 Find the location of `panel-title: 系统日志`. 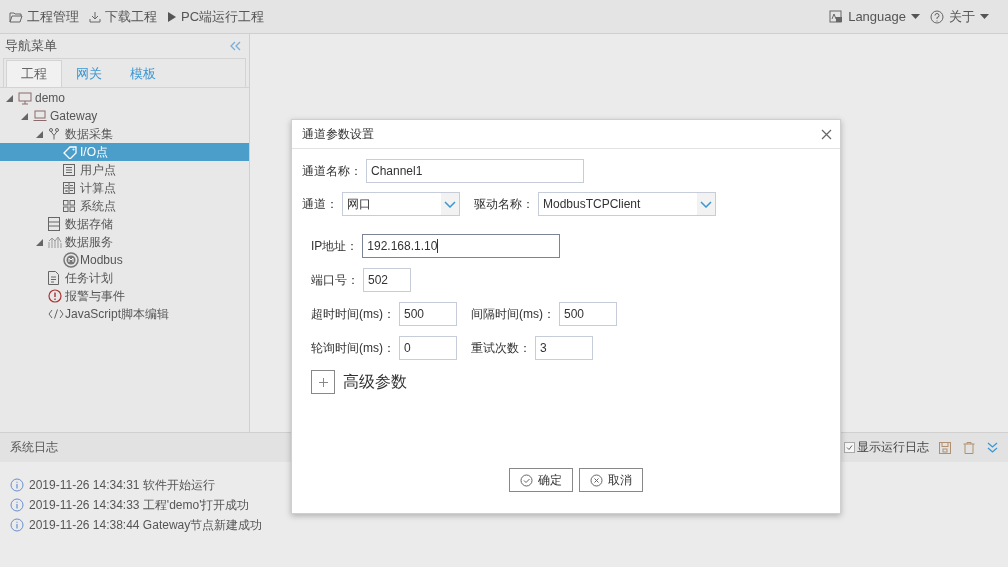

panel-title: 系统日志 is located at coordinates (34, 447).